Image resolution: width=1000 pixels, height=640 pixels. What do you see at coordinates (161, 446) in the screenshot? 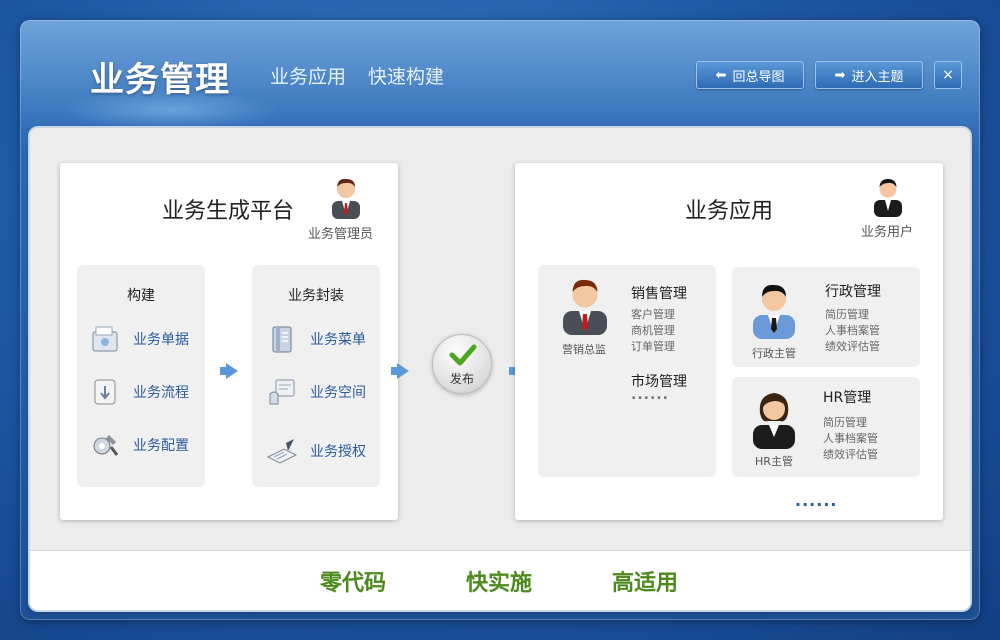
I see `build-item-config-label: 业务配置` at bounding box center [161, 446].